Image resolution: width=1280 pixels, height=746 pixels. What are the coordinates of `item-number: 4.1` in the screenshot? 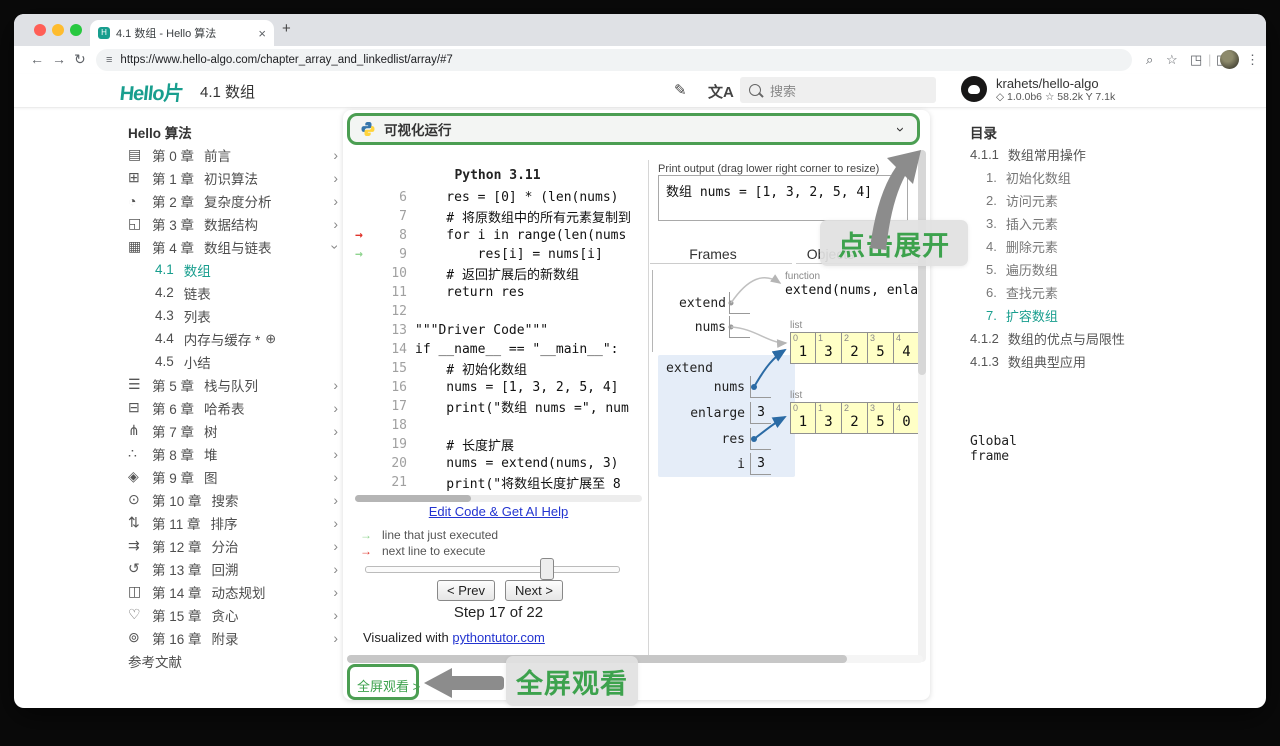 It's located at (164, 269).